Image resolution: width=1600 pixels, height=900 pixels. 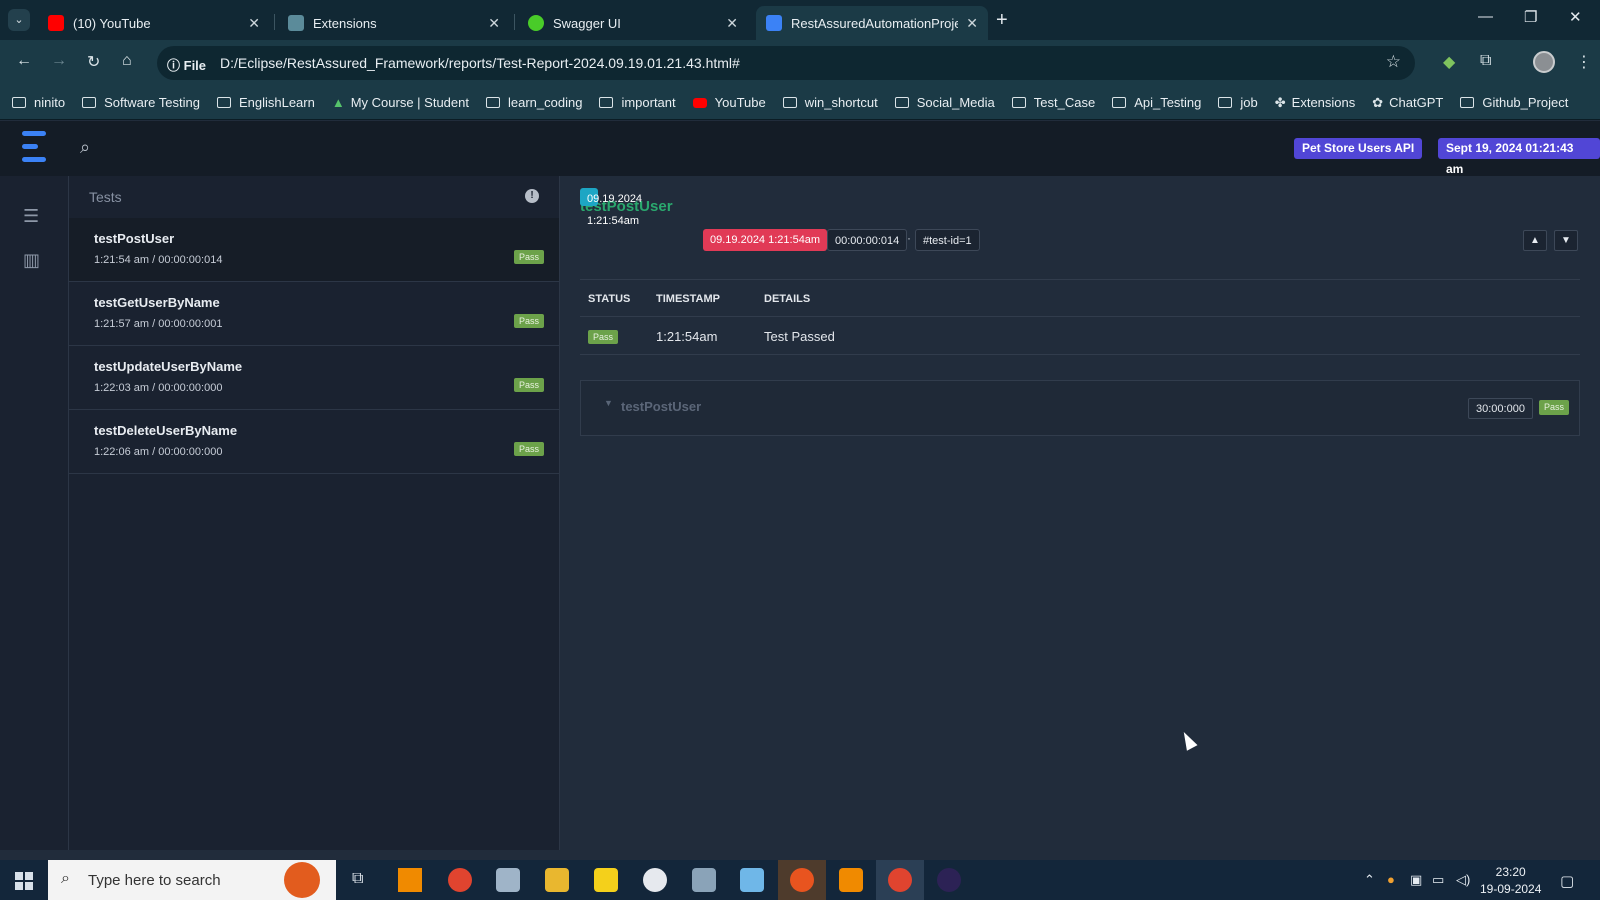 What do you see at coordinates (729, 102) in the screenshot?
I see `bookmark-youtube: YouTube` at bounding box center [729, 102].